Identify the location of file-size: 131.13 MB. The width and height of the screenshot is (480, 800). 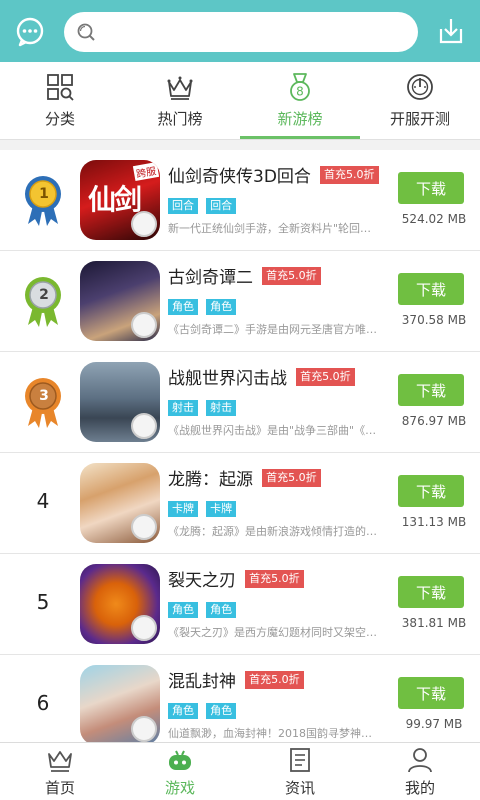
(434, 522).